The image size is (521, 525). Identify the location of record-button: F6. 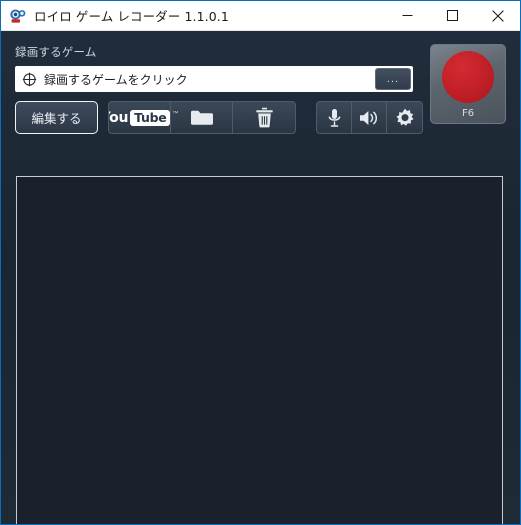
(468, 84).